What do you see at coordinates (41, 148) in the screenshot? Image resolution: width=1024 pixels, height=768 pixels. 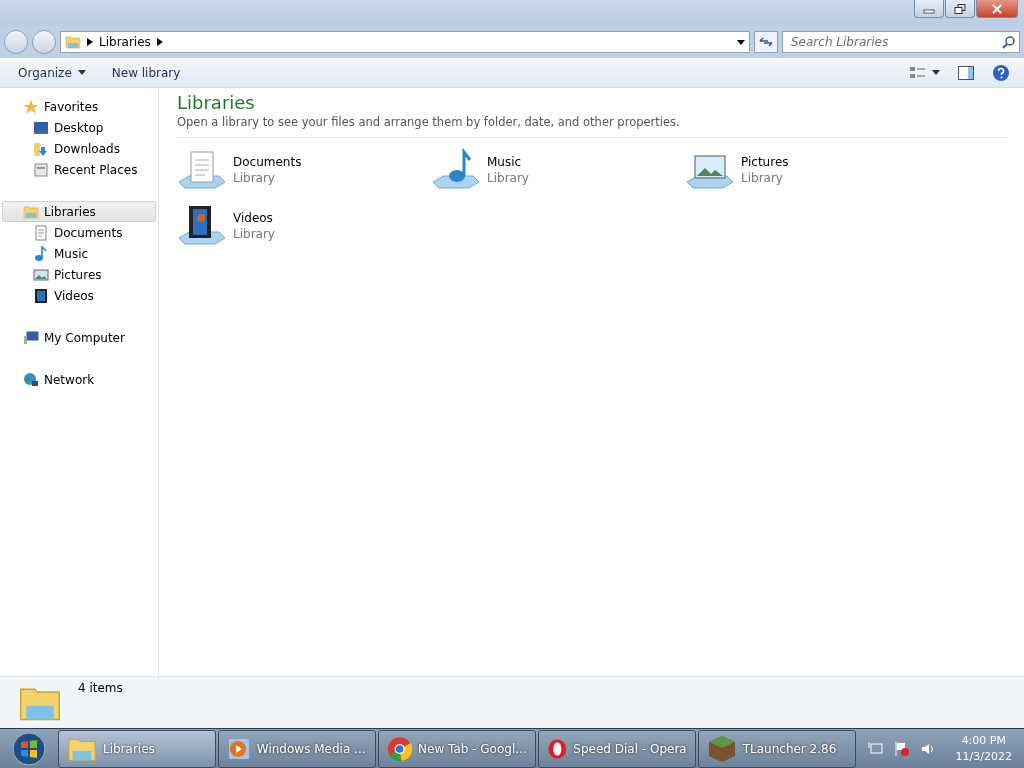 I see `download-folder-icon` at bounding box center [41, 148].